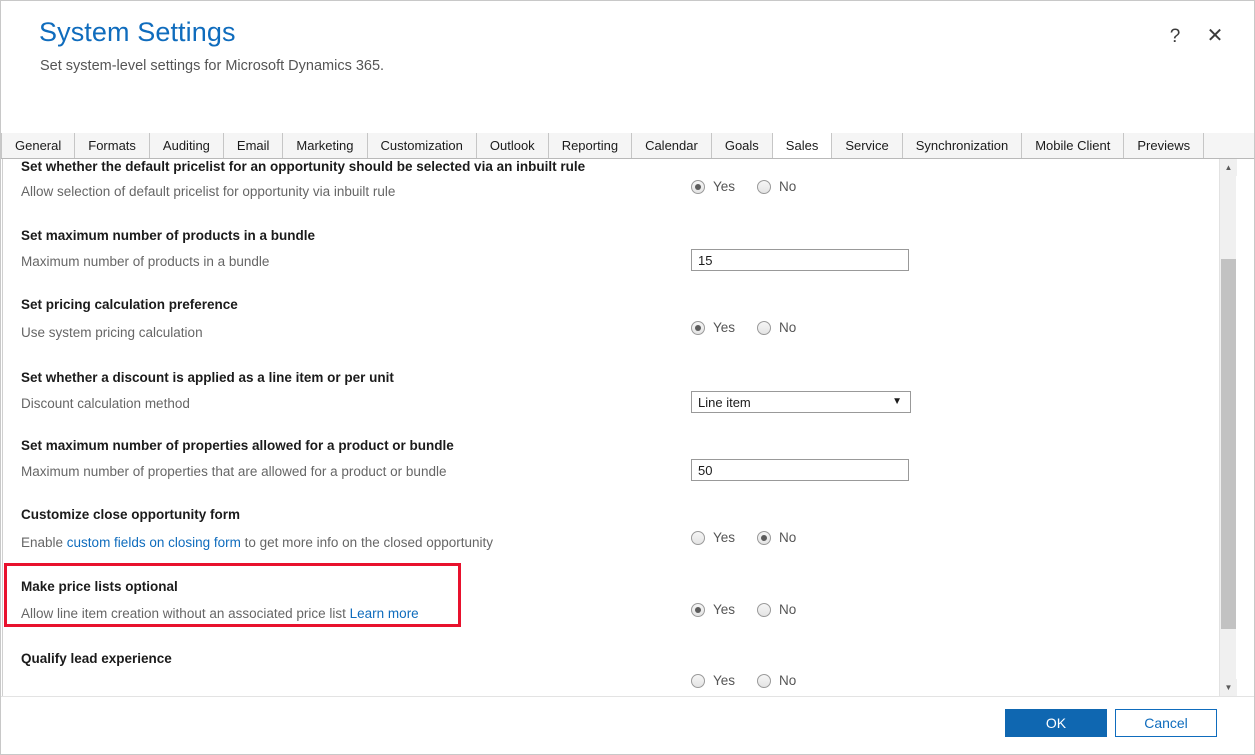 This screenshot has width=1255, height=755. What do you see at coordinates (384, 613) in the screenshot?
I see `description-link: Learn more` at bounding box center [384, 613].